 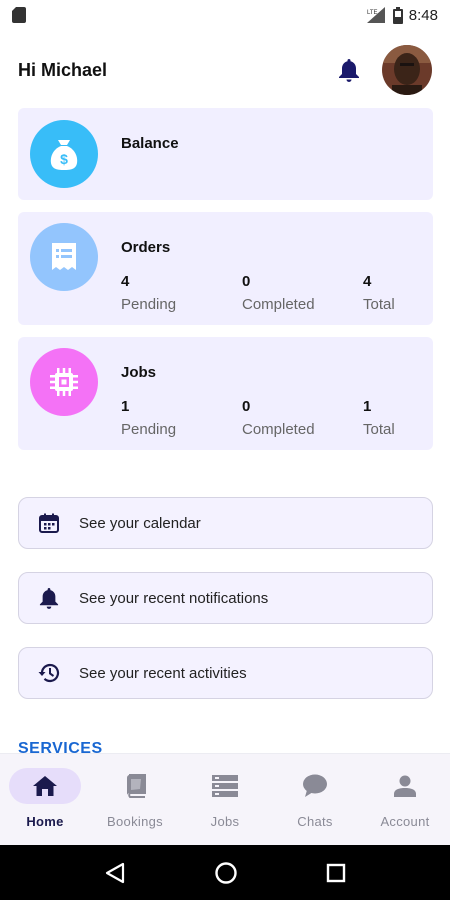 What do you see at coordinates (63, 69) in the screenshot?
I see `greeting: Hi Michael` at bounding box center [63, 69].